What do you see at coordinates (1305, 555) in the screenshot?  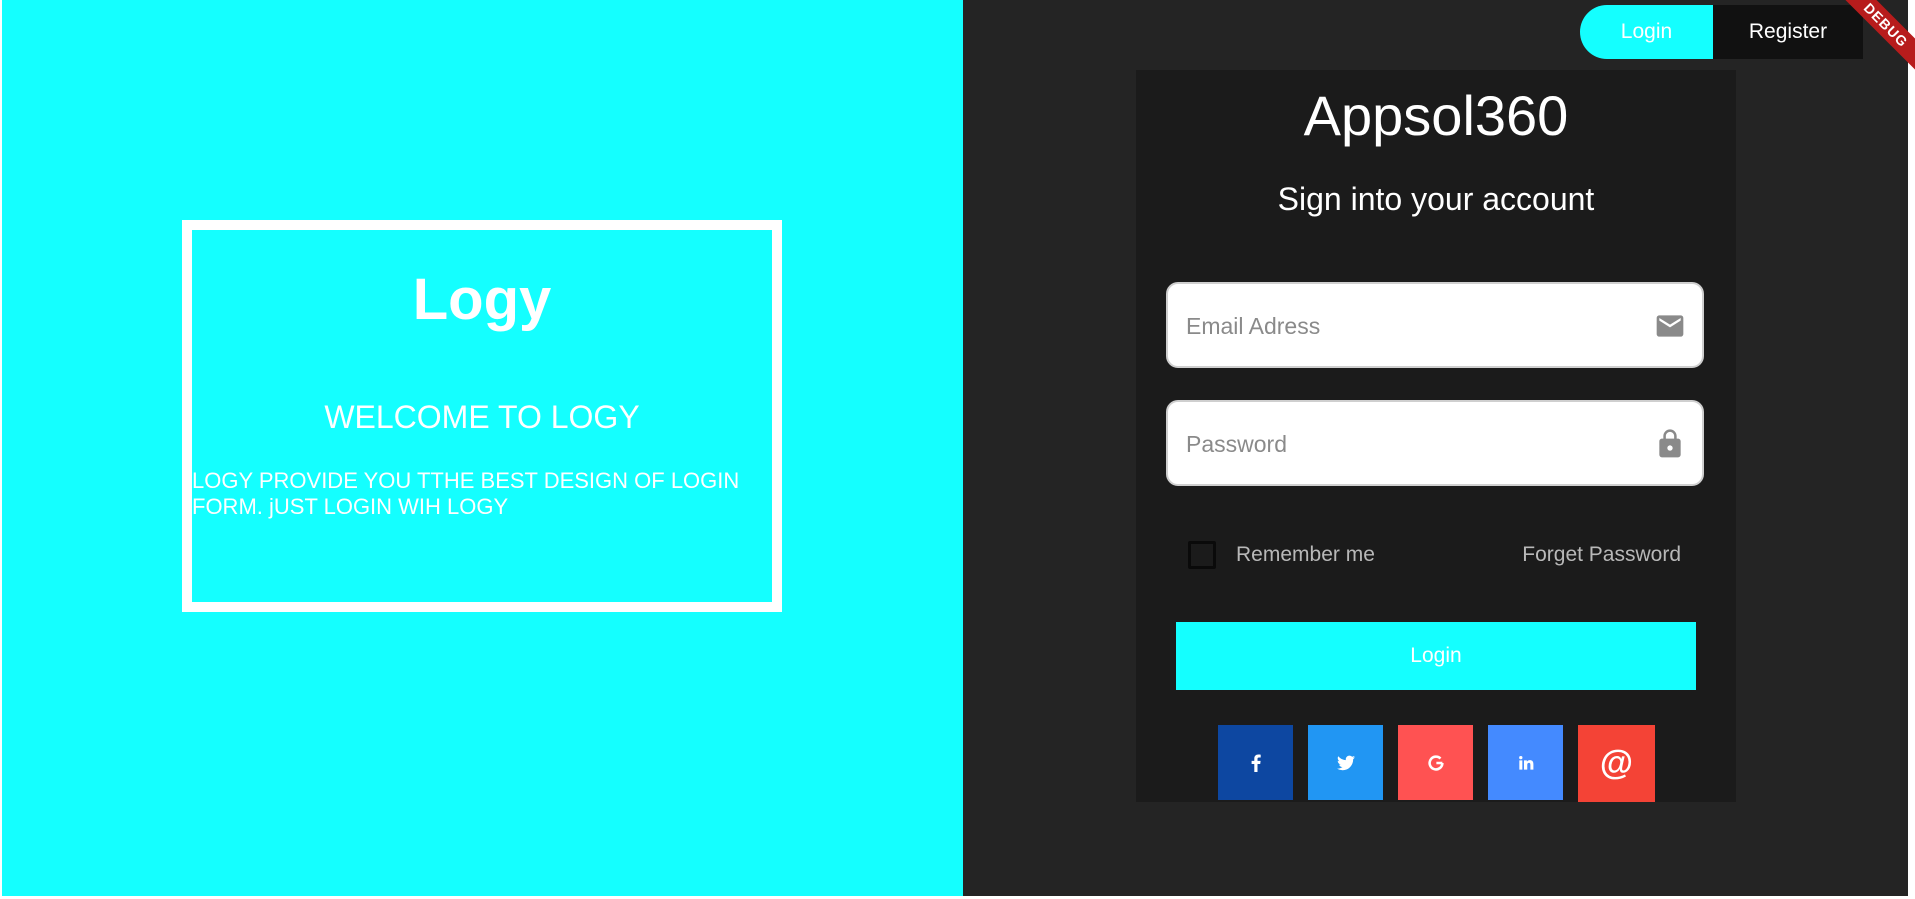 I see `remember-label: Remember me` at bounding box center [1305, 555].